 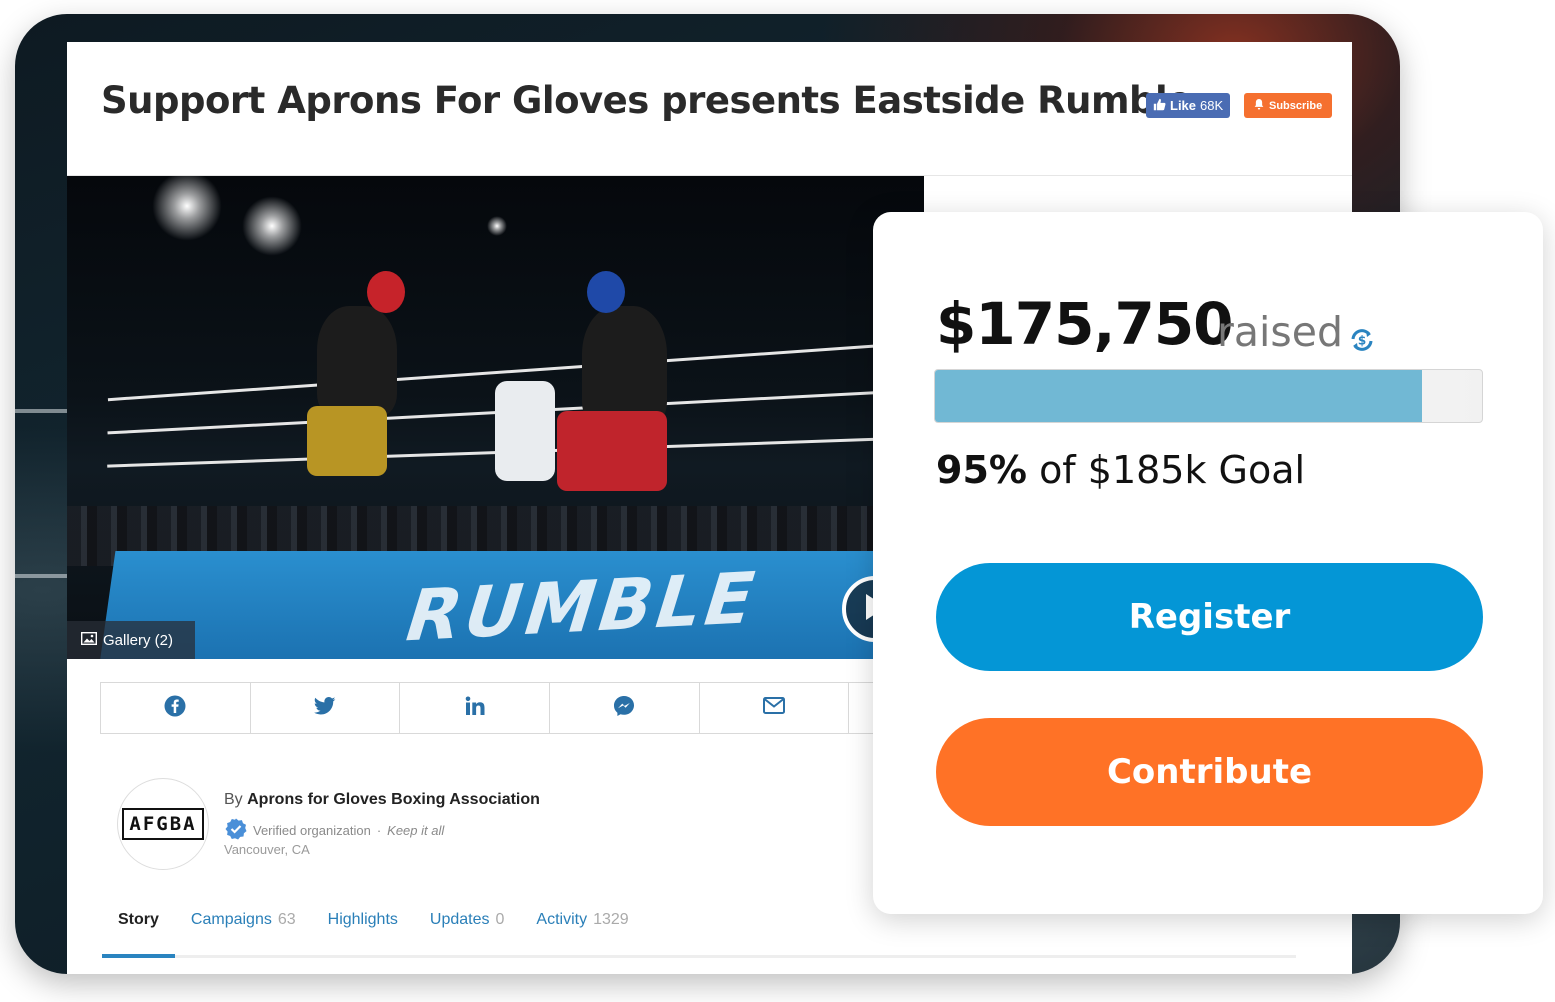 I want to click on goal-summary: 95% of $185k Goal, so click(x=1120, y=470).